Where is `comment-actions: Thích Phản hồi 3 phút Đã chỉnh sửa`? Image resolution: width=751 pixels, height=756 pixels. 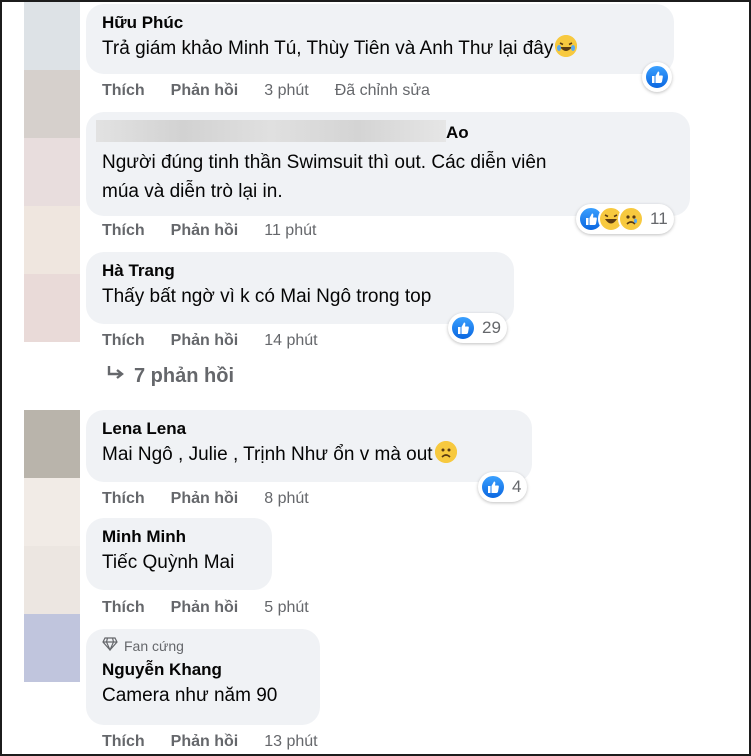 comment-actions: Thích Phản hồi 3 phút Đã chỉnh sửa is located at coordinates (279, 91).